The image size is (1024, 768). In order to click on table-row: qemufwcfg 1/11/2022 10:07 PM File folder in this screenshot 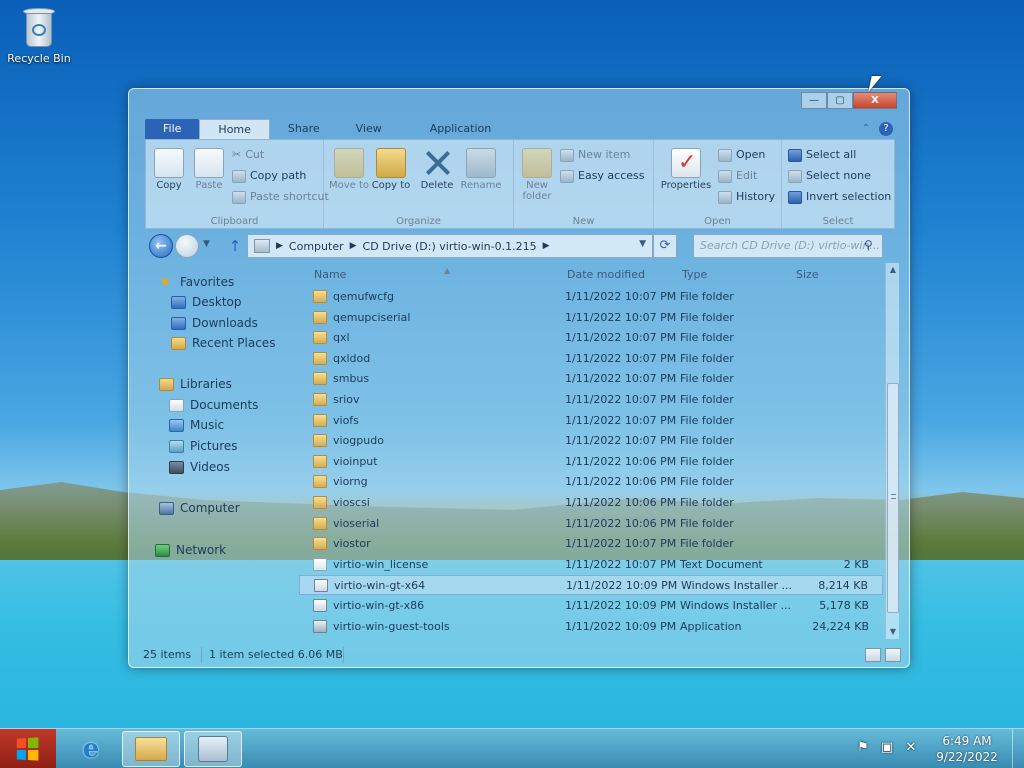, I will do `click(591, 297)`.